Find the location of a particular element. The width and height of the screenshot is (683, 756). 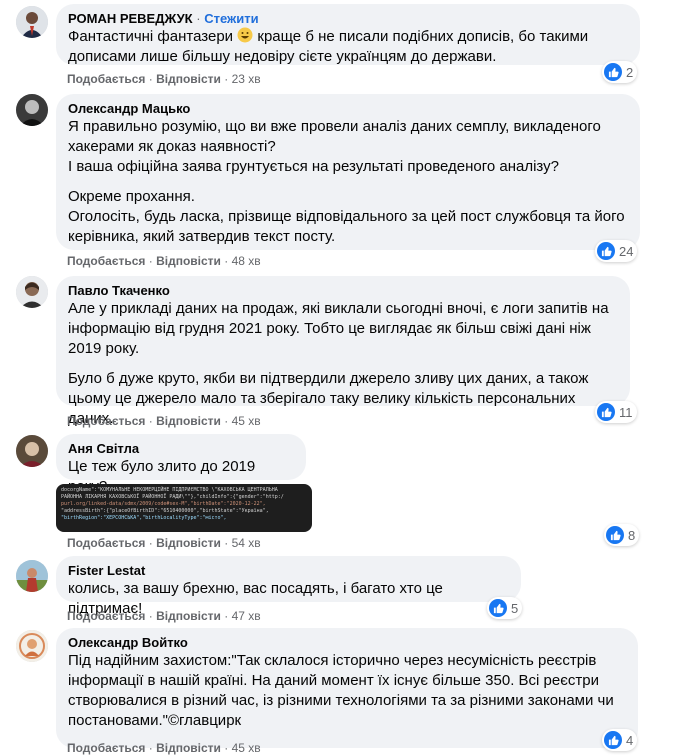

reactions-count: 11 is located at coordinates (616, 412).